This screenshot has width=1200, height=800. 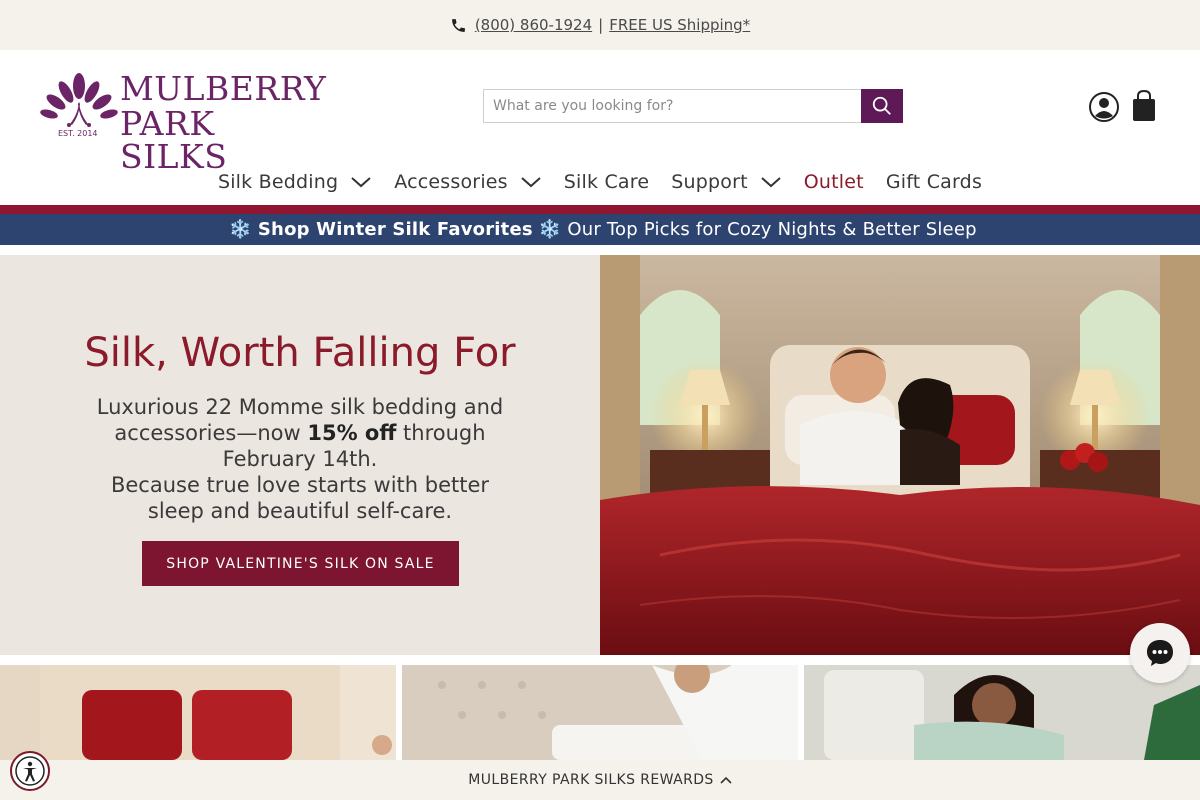 I want to click on category-tile-care, so click(x=600, y=712).